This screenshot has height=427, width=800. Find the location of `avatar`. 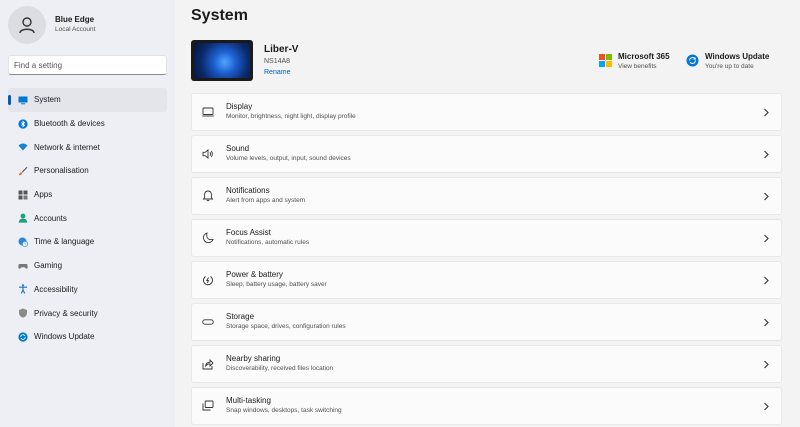

avatar is located at coordinates (27, 25).